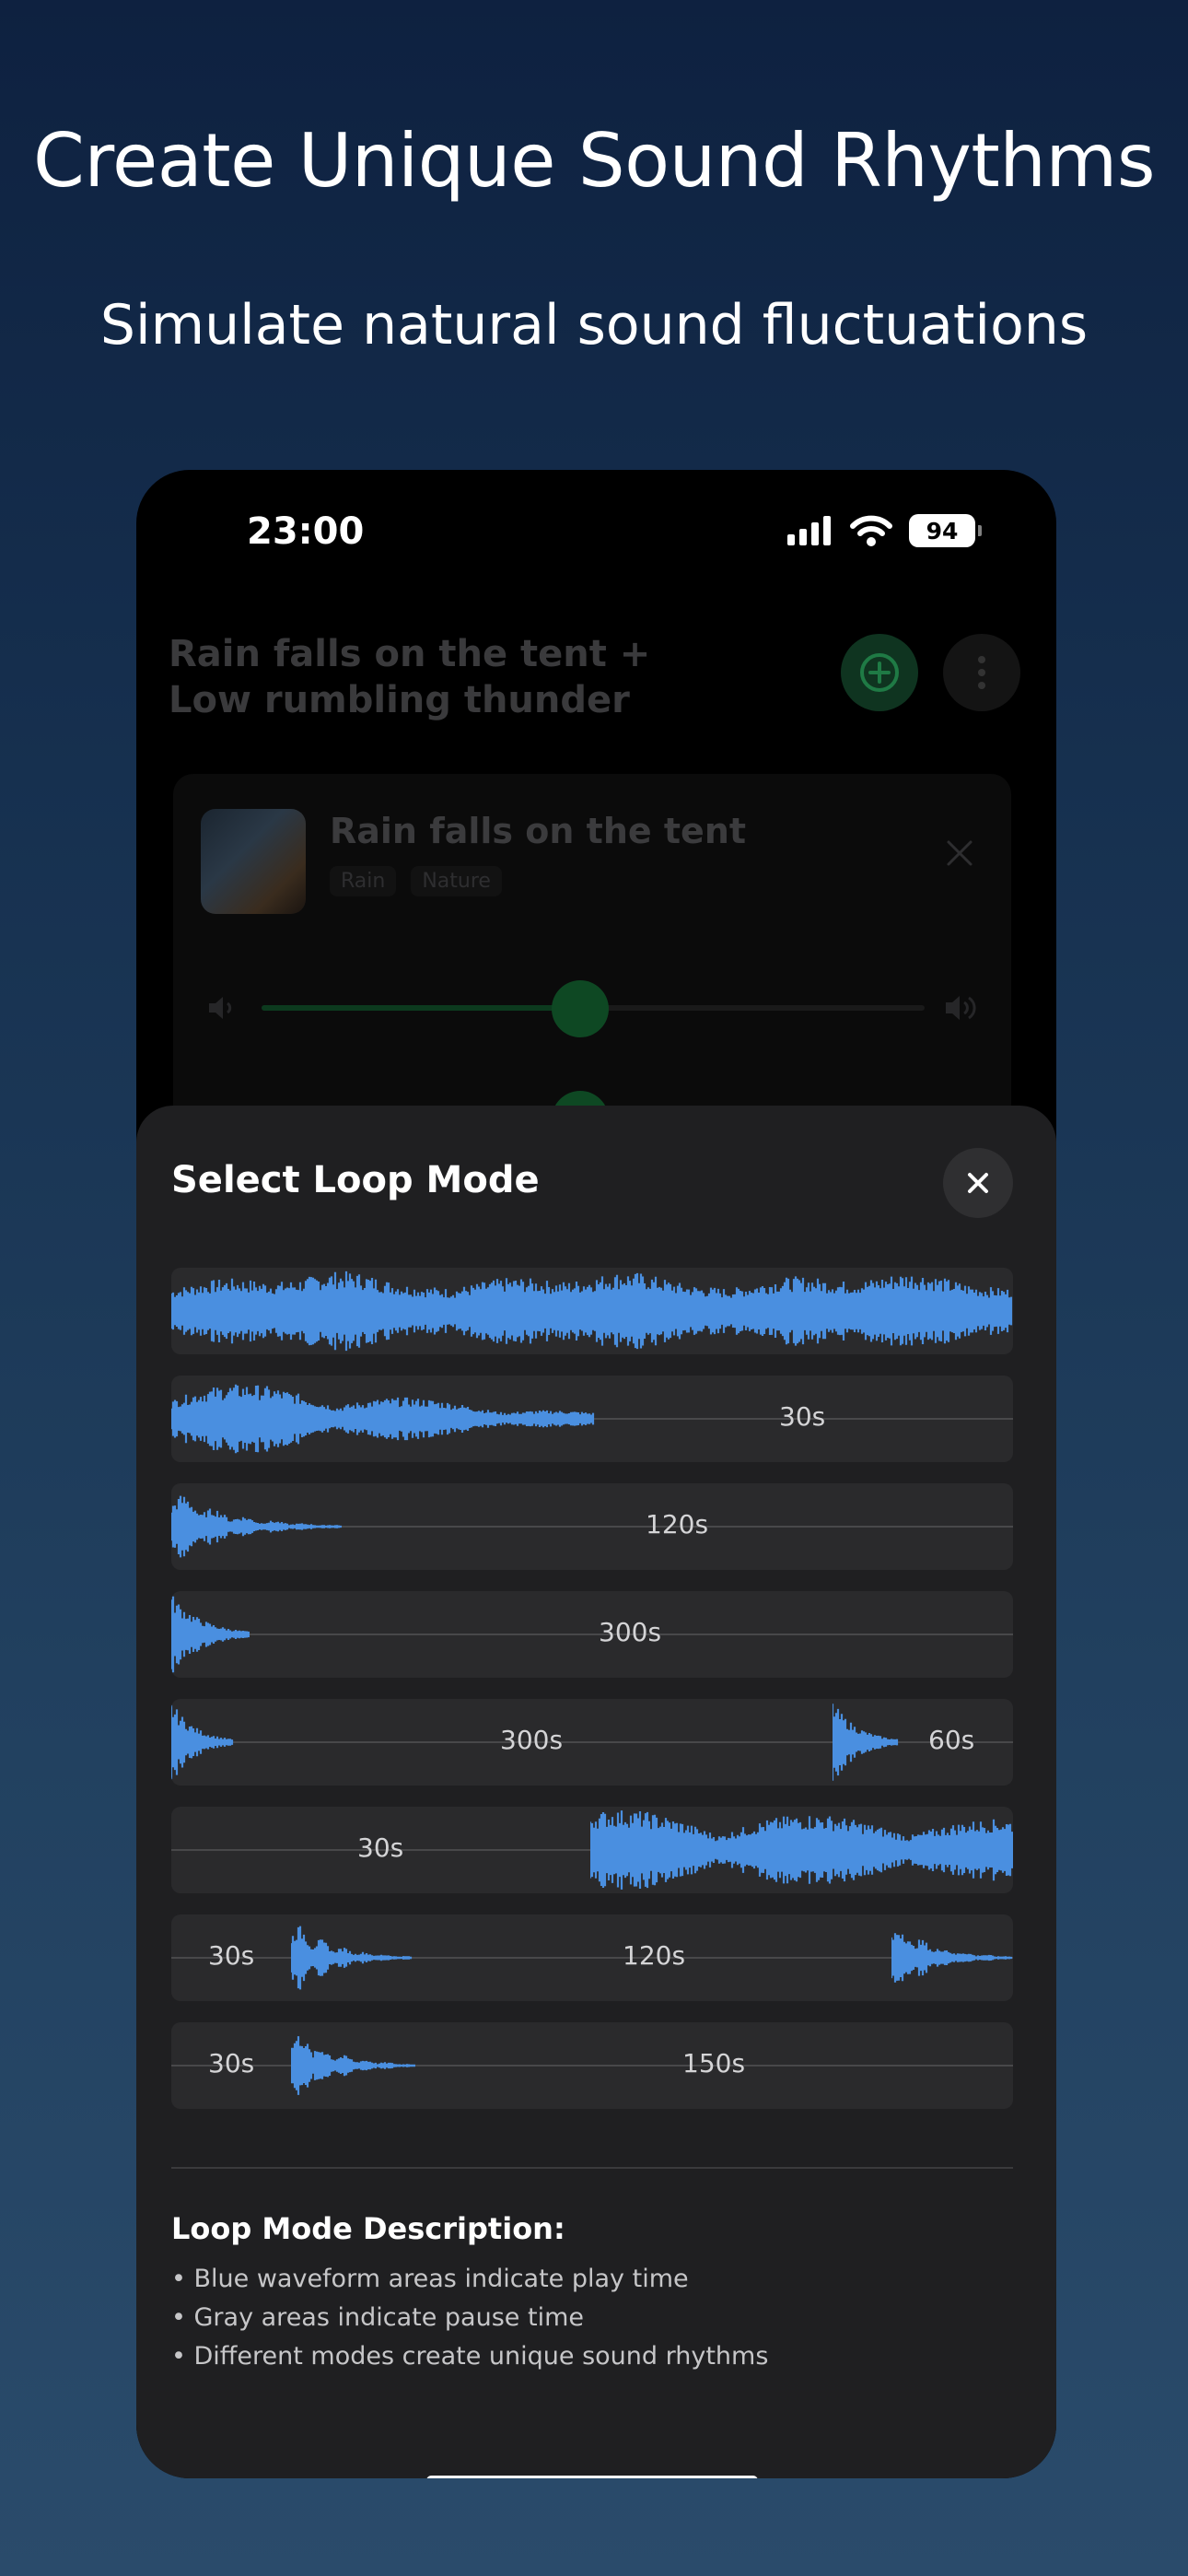  I want to click on pause-line, so click(592, 1634).